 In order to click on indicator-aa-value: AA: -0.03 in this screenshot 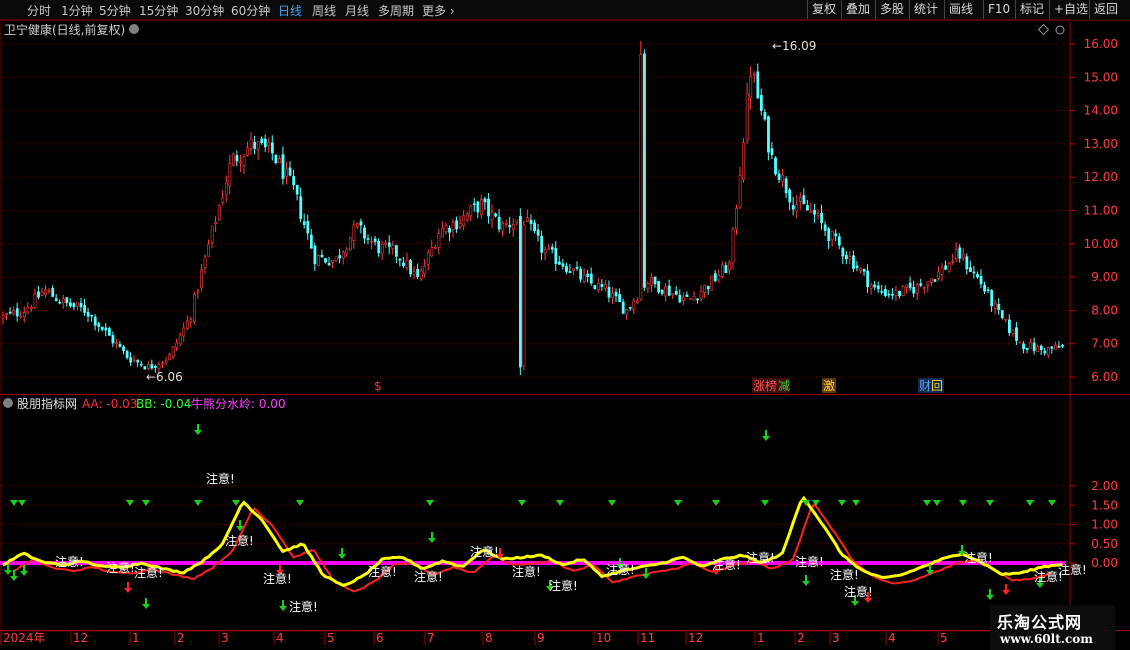, I will do `click(109, 404)`.